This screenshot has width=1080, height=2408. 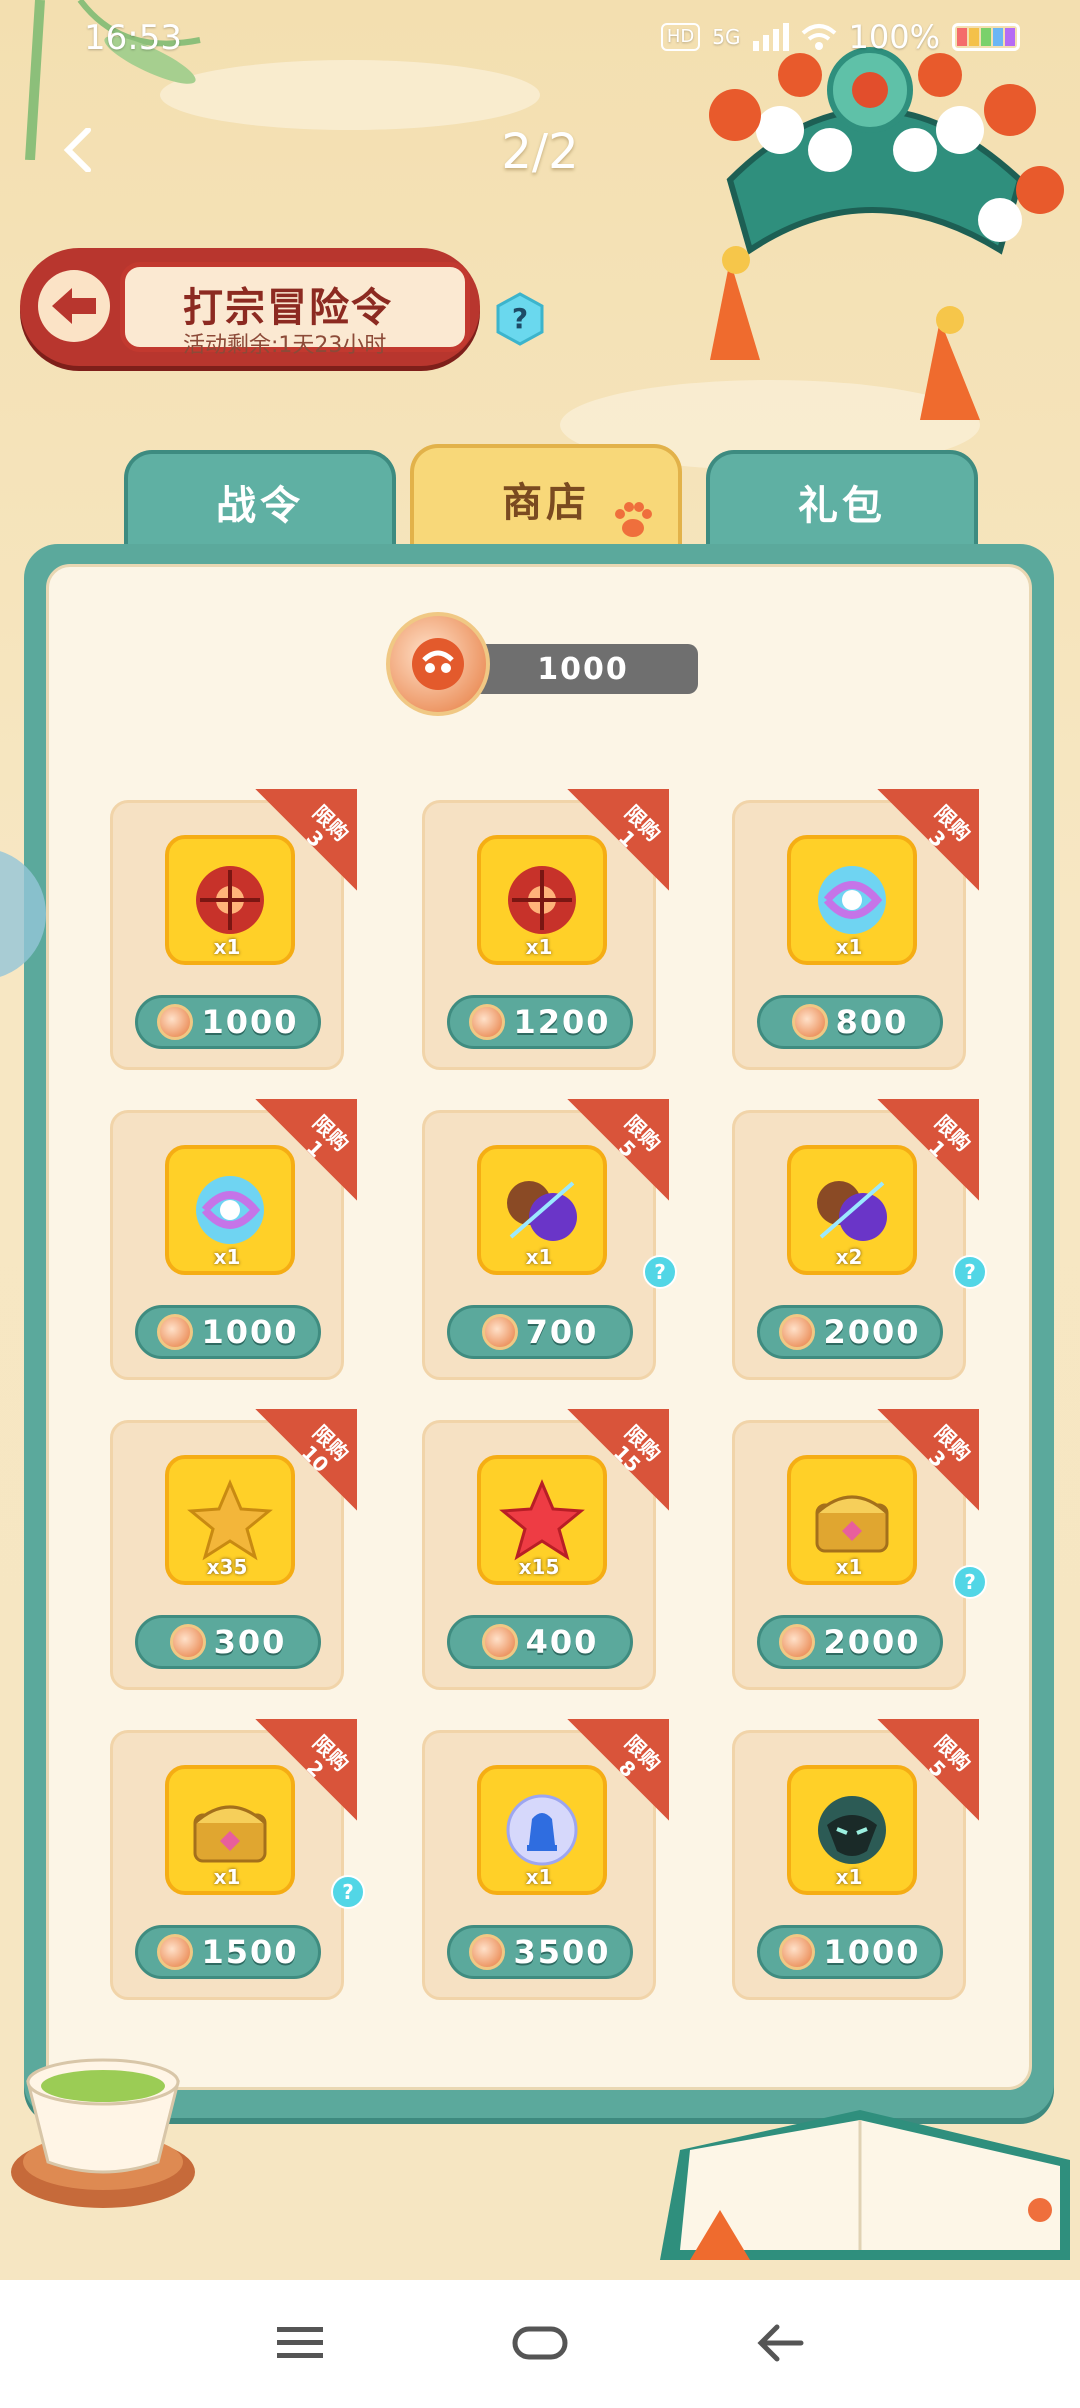 What do you see at coordinates (842, 500) in the screenshot?
I see `tab-gift-pack: 礼包` at bounding box center [842, 500].